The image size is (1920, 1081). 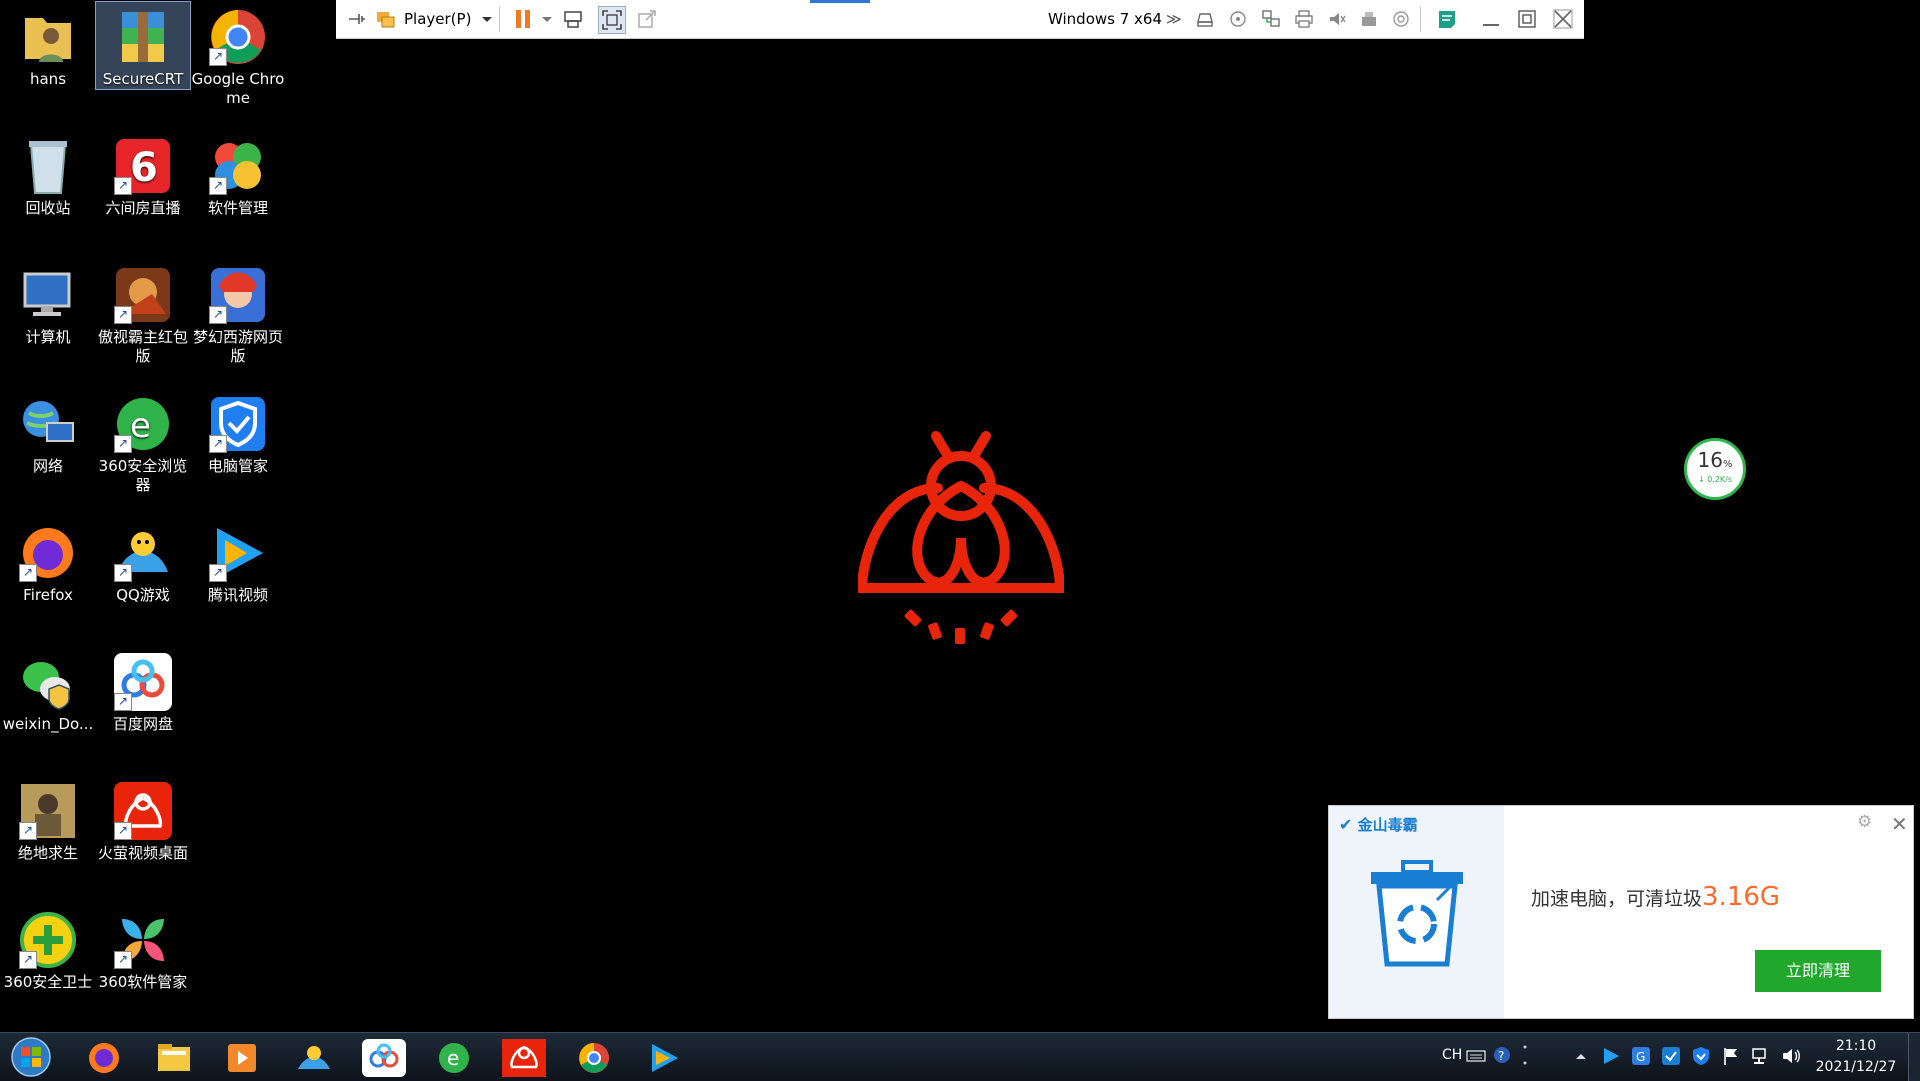 What do you see at coordinates (238, 424) in the screenshot?
I see `tencent-pc-manager-icon: ↗` at bounding box center [238, 424].